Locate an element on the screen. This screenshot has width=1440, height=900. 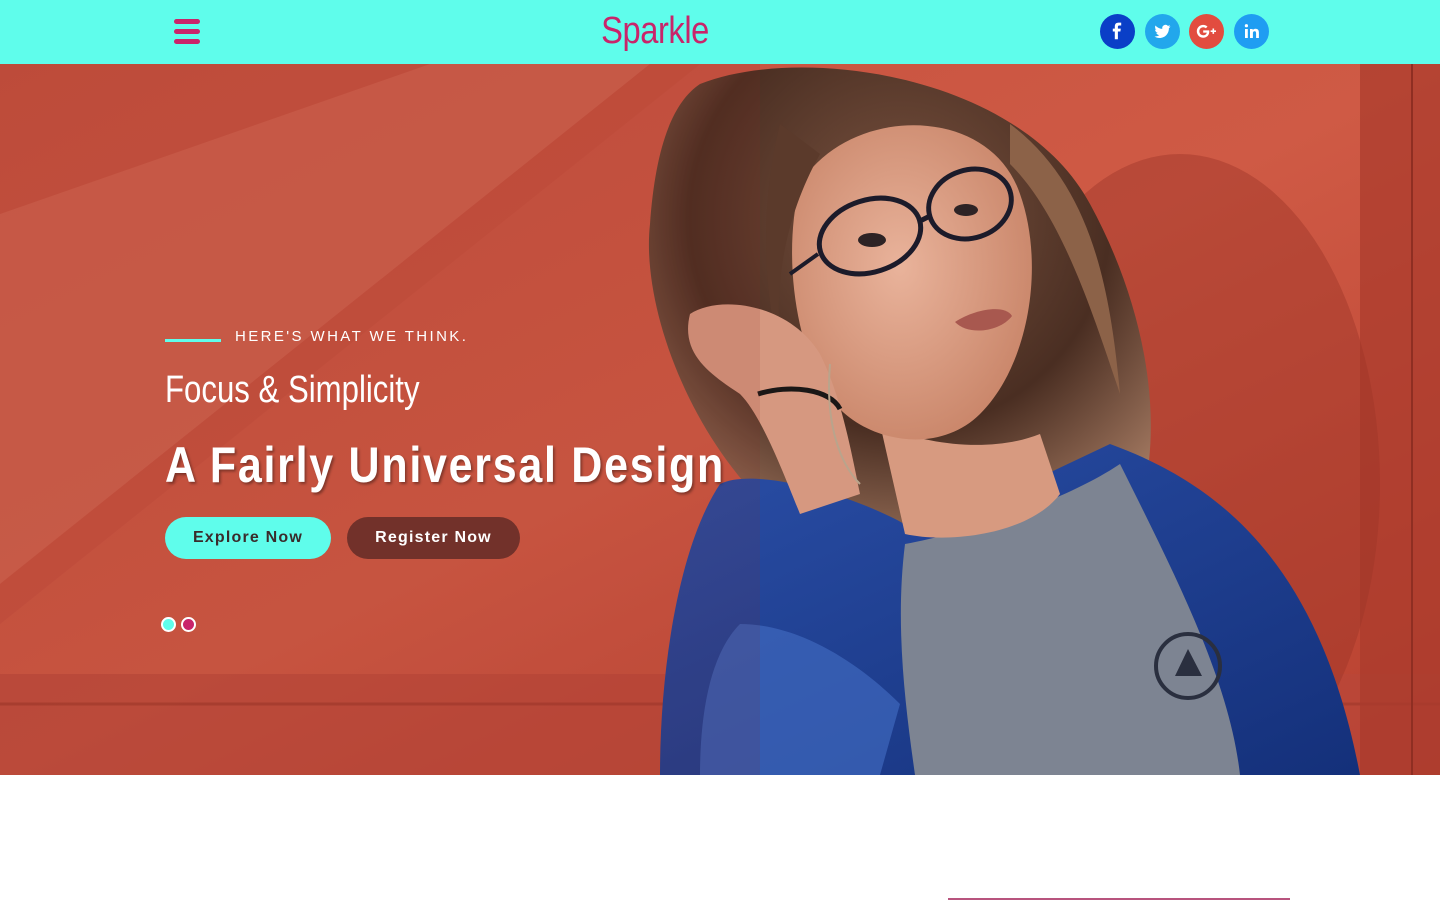
top-navbar: Sparkle is located at coordinates (720, 32).